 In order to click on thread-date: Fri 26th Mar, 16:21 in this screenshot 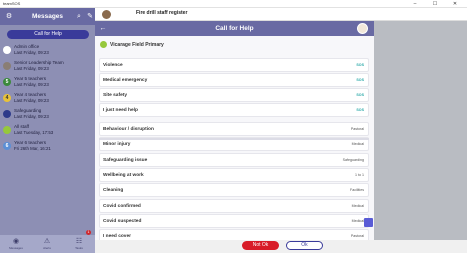, I will do `click(32, 148)`.